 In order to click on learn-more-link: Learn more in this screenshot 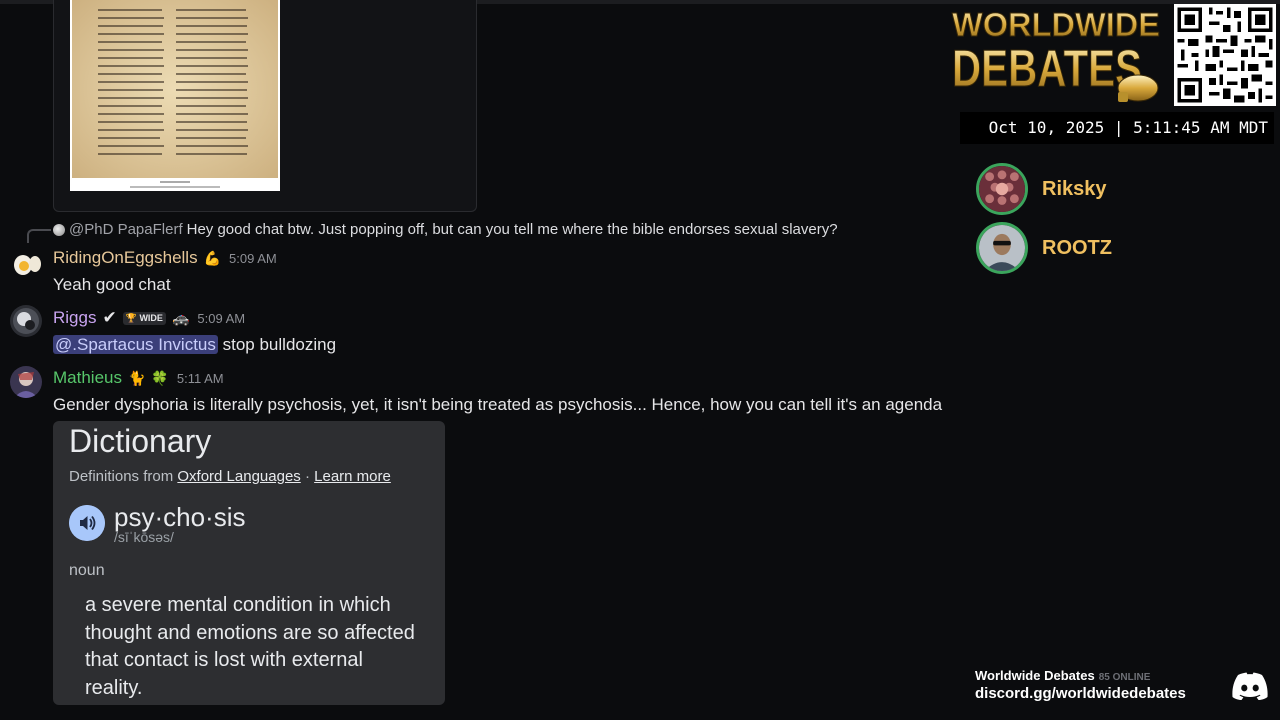, I will do `click(352, 476)`.